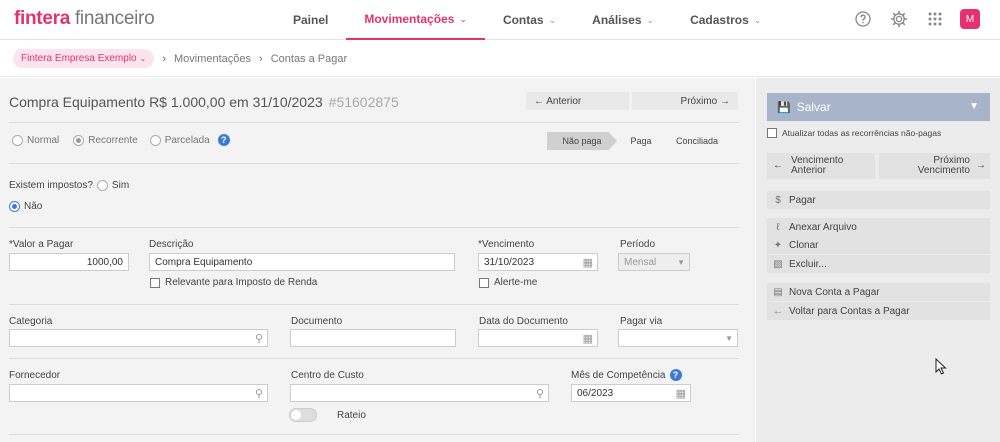 Image resolution: width=1000 pixels, height=442 pixels. I want to click on magic-wand-icon: ✦, so click(778, 245).